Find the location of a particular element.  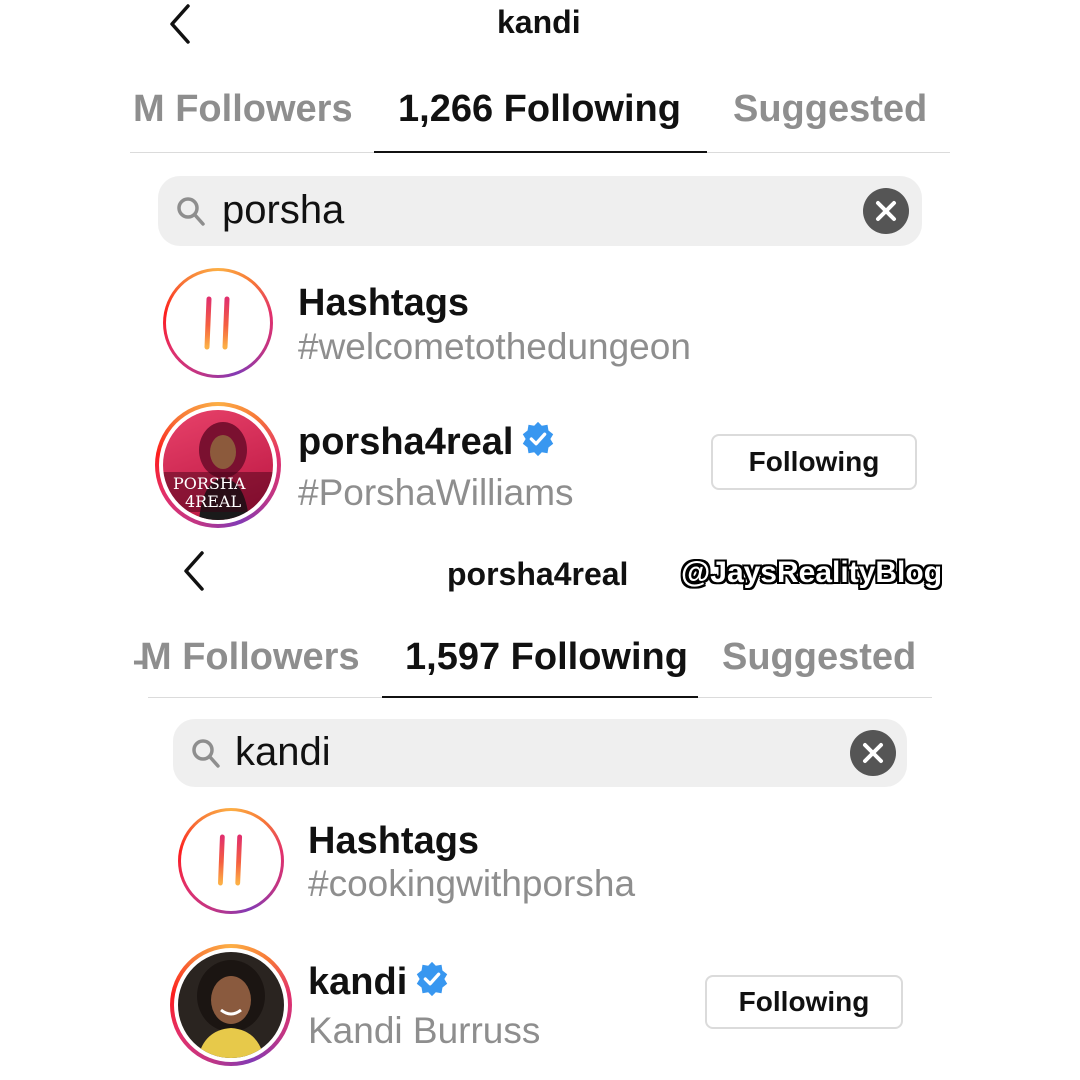

search-input: porsha is located at coordinates (283, 210).